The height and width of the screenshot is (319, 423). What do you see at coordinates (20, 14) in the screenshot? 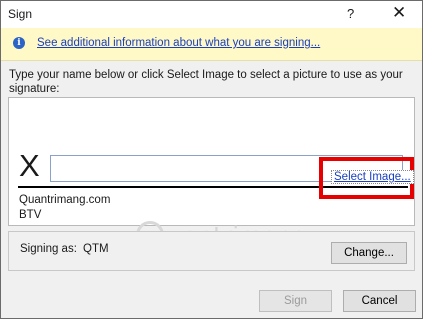
I see `window-title: Sign` at bounding box center [20, 14].